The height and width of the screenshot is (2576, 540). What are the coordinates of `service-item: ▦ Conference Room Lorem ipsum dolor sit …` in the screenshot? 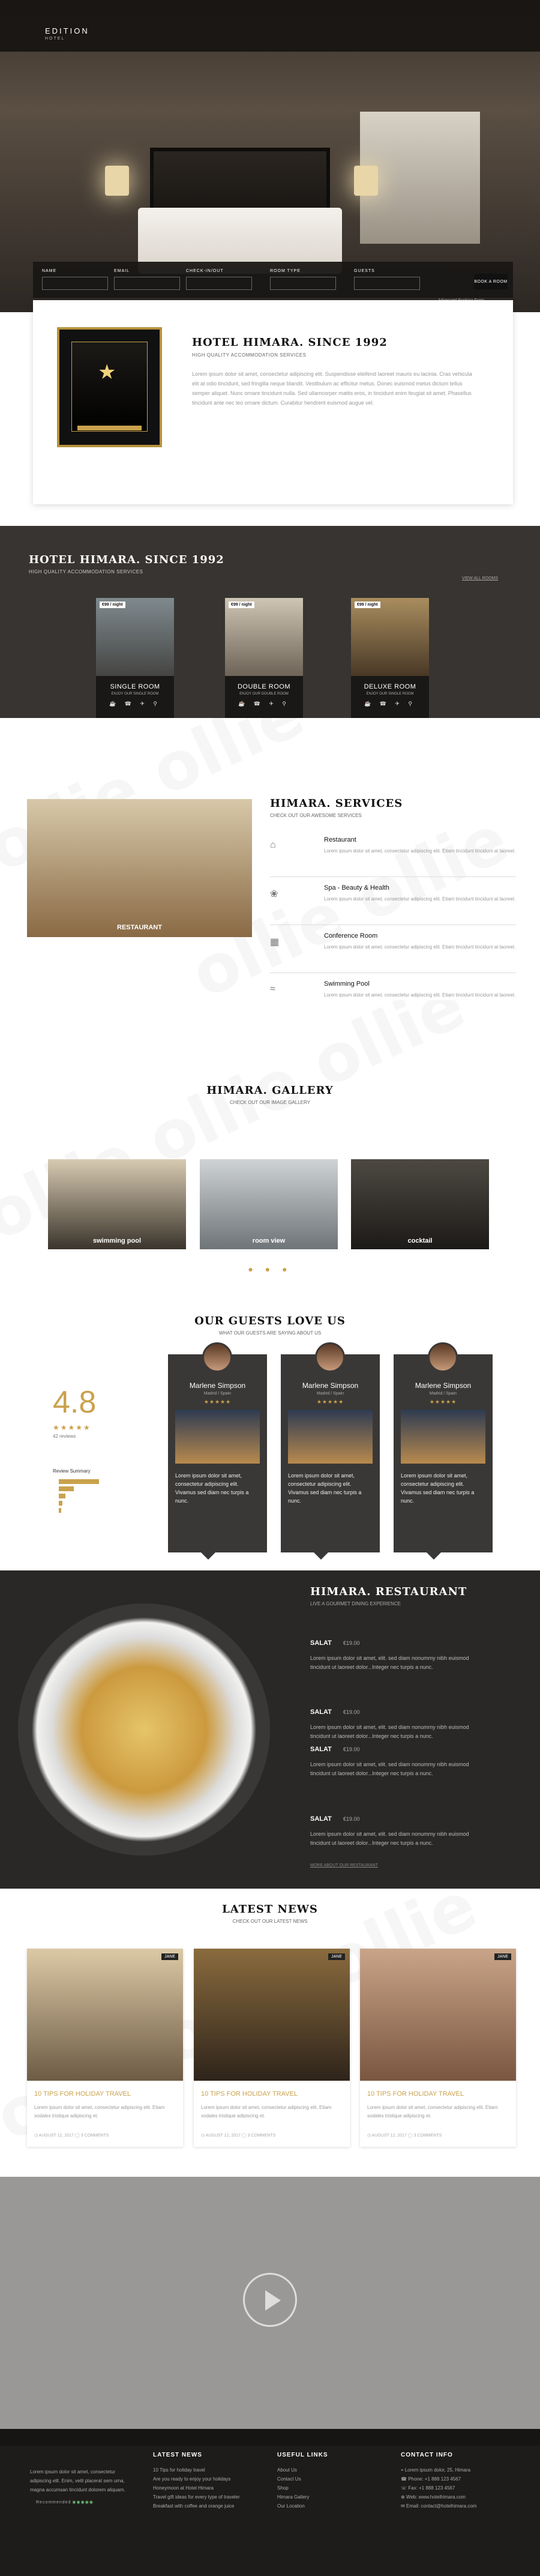 It's located at (393, 949).